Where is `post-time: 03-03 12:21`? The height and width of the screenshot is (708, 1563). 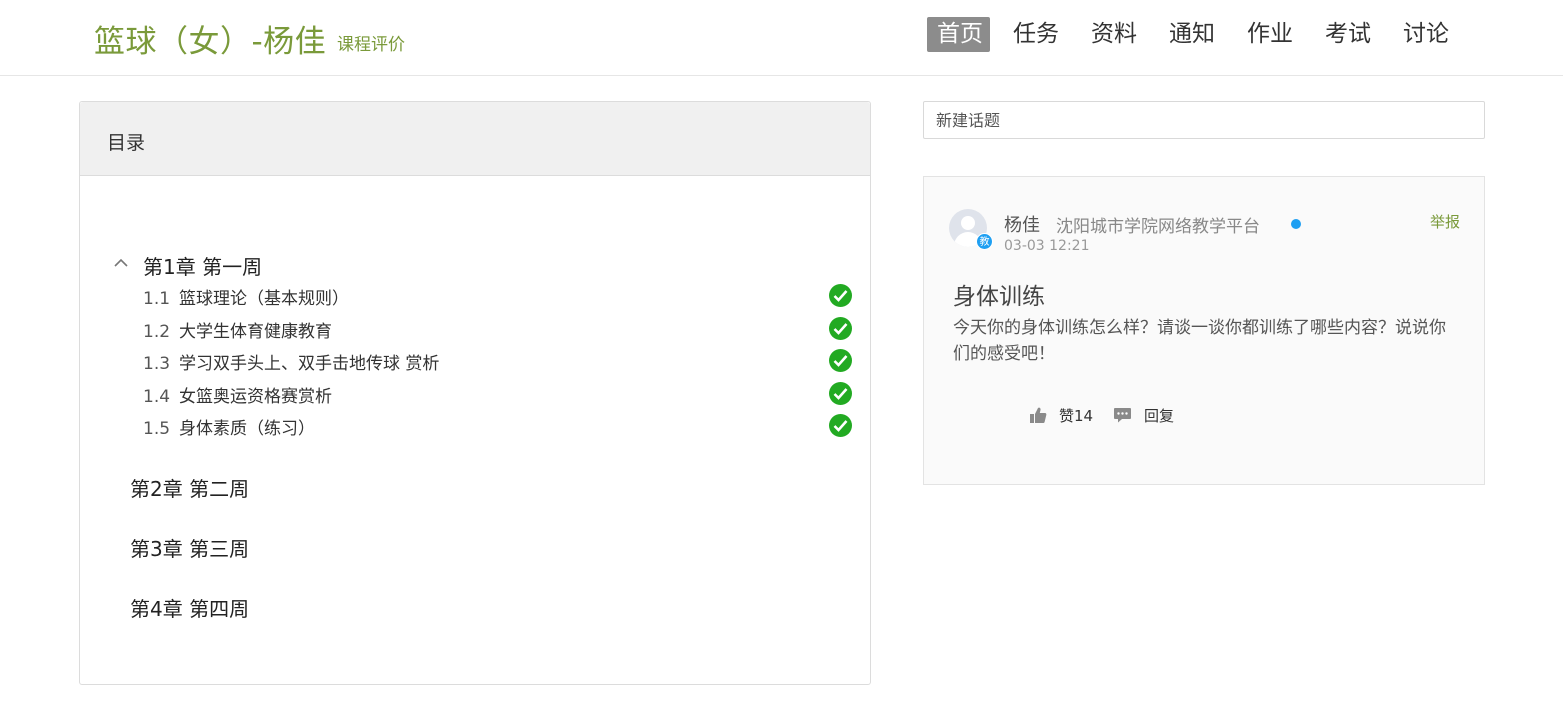
post-time: 03-03 12:21 is located at coordinates (1047, 246).